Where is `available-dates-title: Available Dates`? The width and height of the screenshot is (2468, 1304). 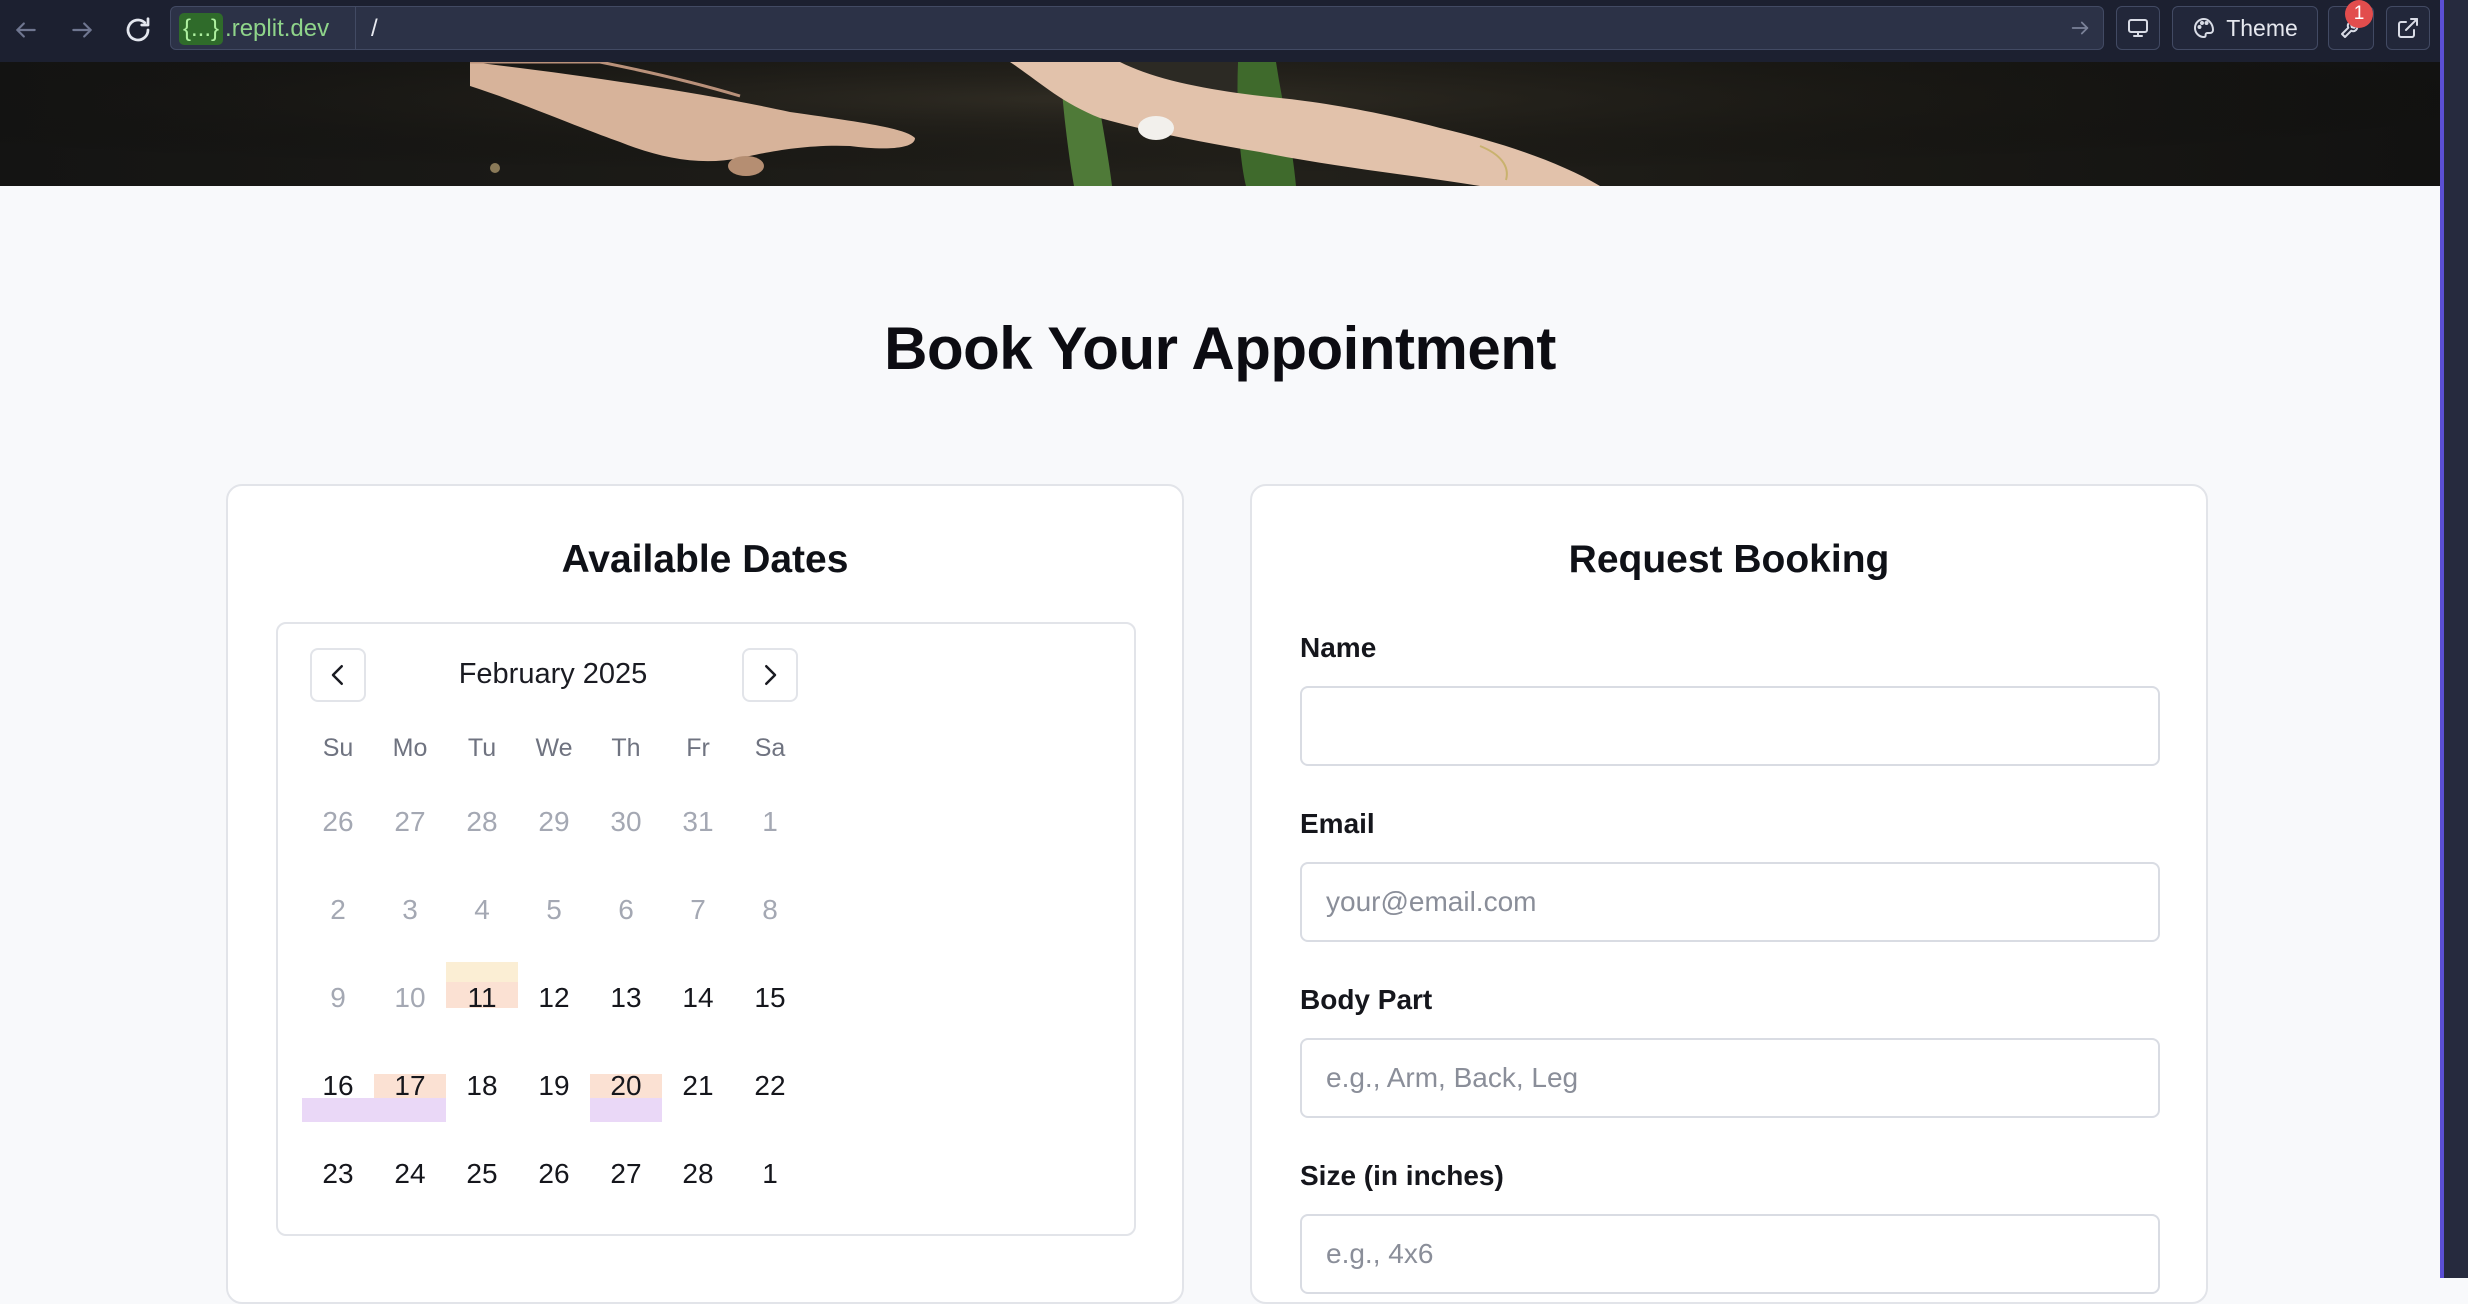 available-dates-title: Available Dates is located at coordinates (705, 559).